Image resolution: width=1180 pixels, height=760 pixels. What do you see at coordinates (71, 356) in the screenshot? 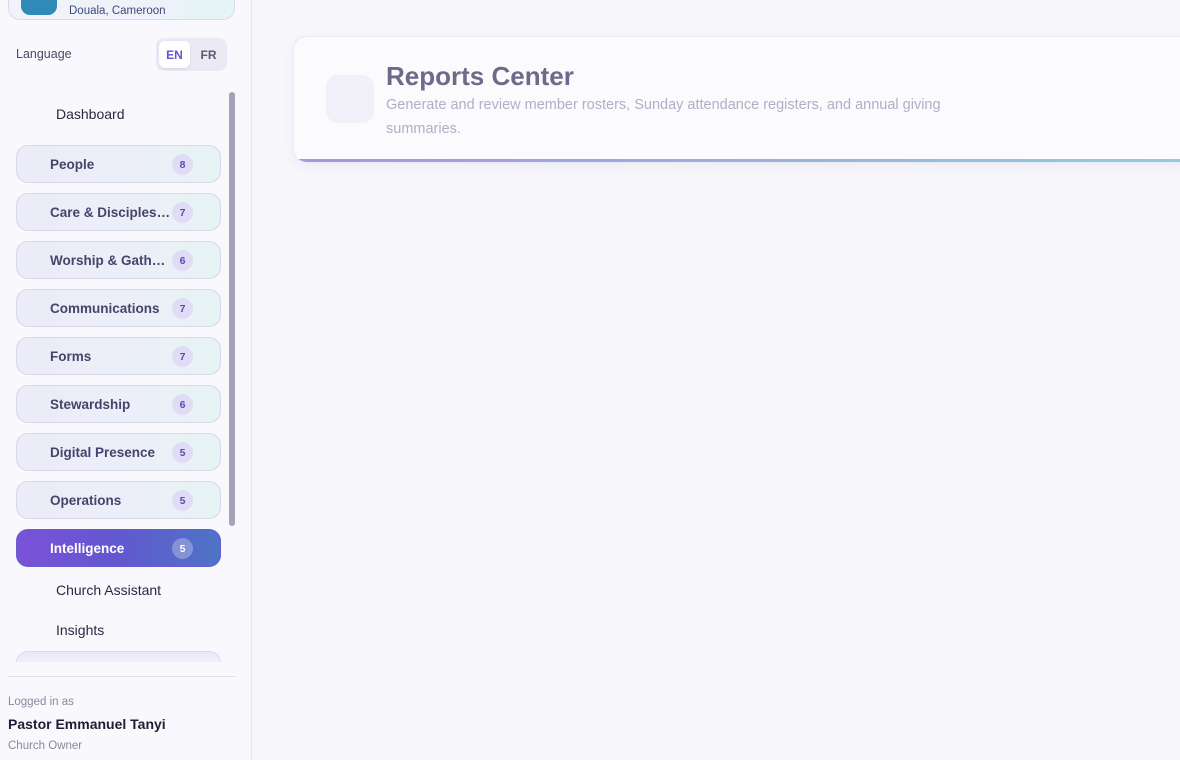
I see `nav-group-label: Forms` at bounding box center [71, 356].